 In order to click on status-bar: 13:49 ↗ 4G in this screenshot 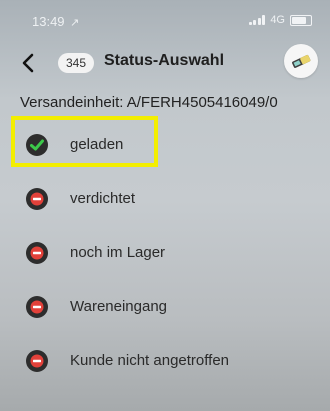, I will do `click(165, 22)`.